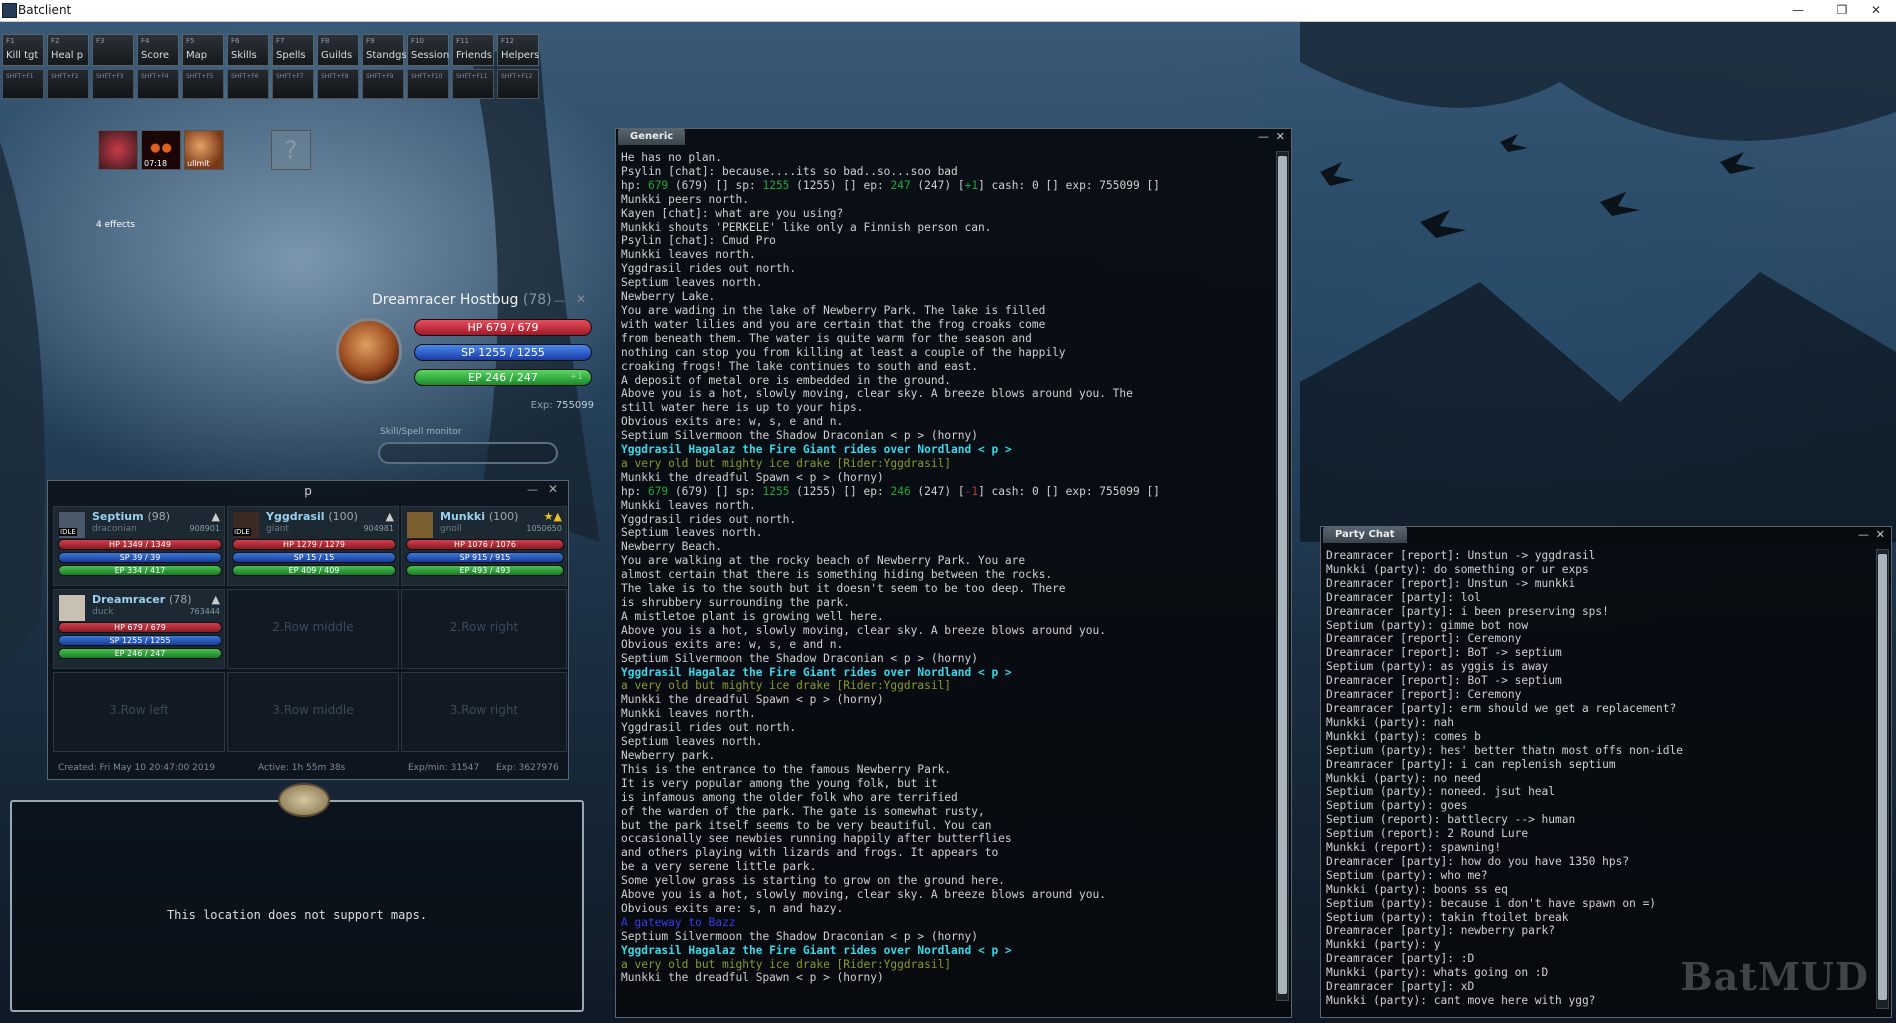 The width and height of the screenshot is (1896, 1023). What do you see at coordinates (158, 50) in the screenshot?
I see `fkey-f4: F4 Score` at bounding box center [158, 50].